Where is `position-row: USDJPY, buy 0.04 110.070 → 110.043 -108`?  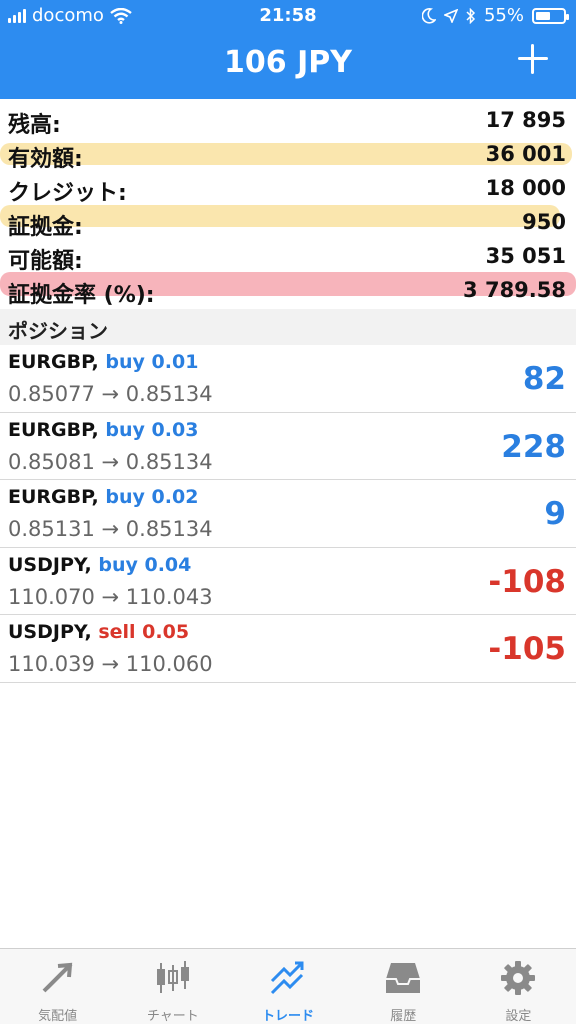
position-row: USDJPY, buy 0.04 110.070 → 110.043 -108 is located at coordinates (288, 581).